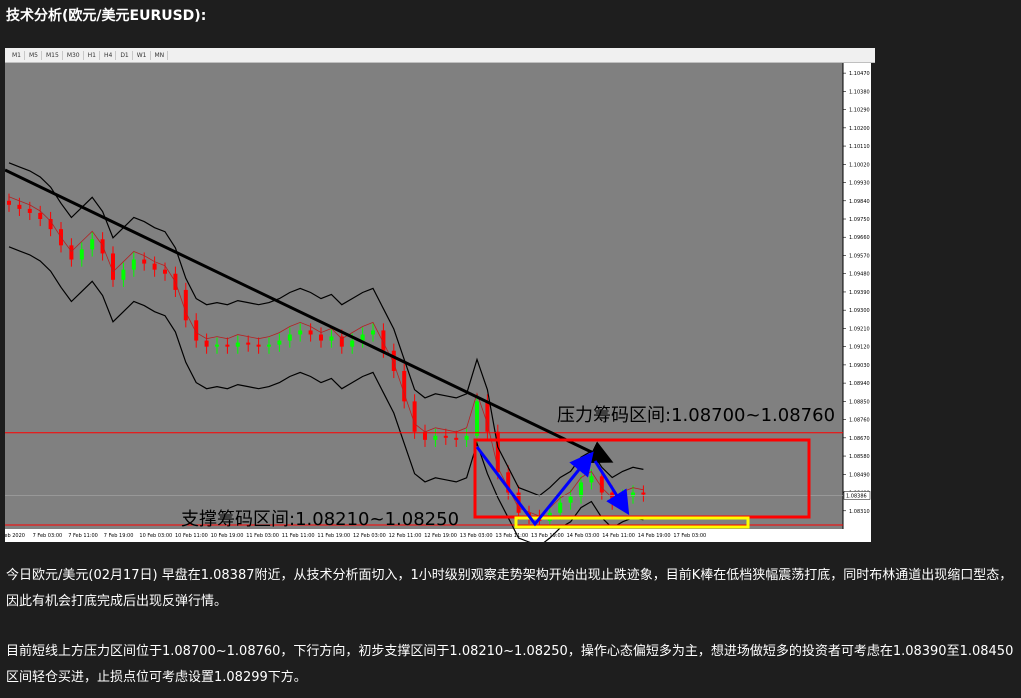  Describe the element at coordinates (859, 238) in the screenshot. I see `y-tick-label: 1.09660` at that location.